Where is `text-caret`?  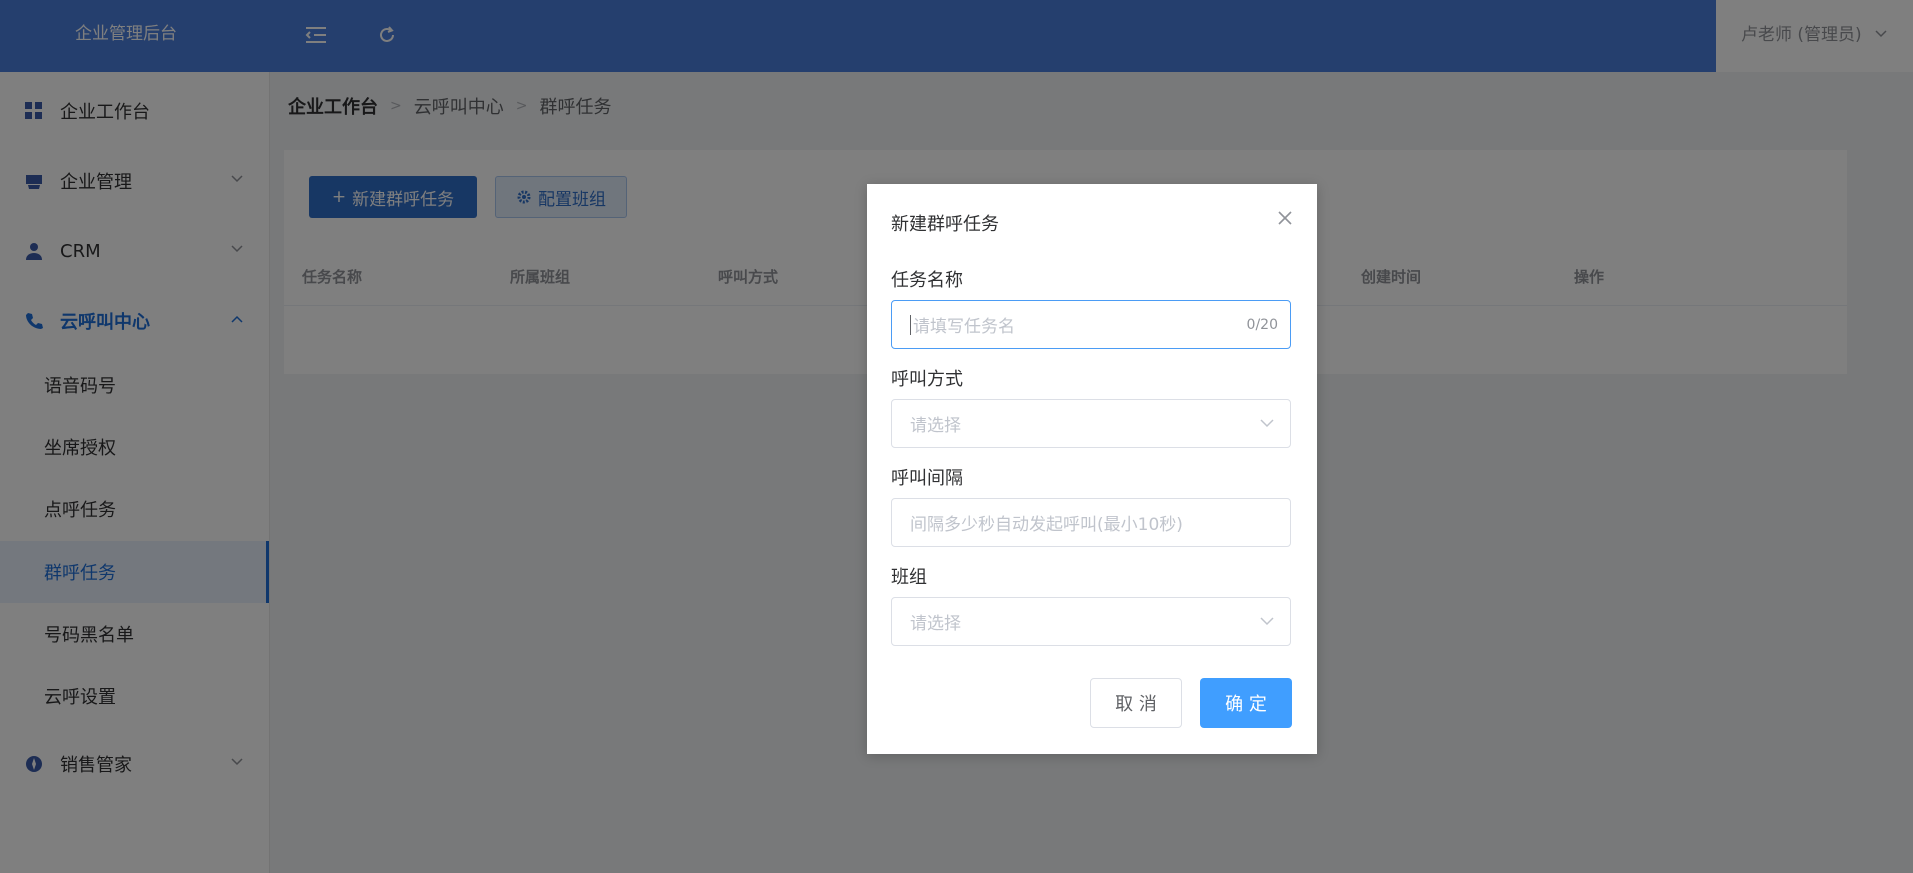 text-caret is located at coordinates (910, 324).